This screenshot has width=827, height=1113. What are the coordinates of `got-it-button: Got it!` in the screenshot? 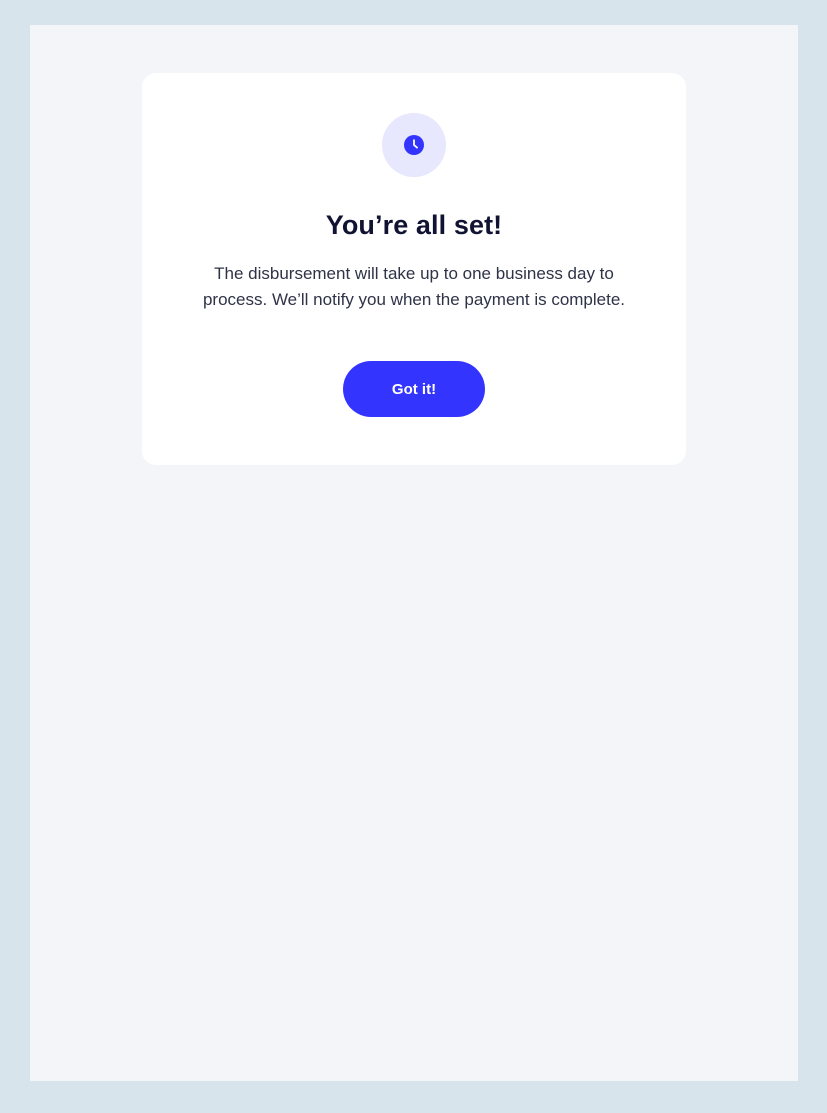 It's located at (414, 389).